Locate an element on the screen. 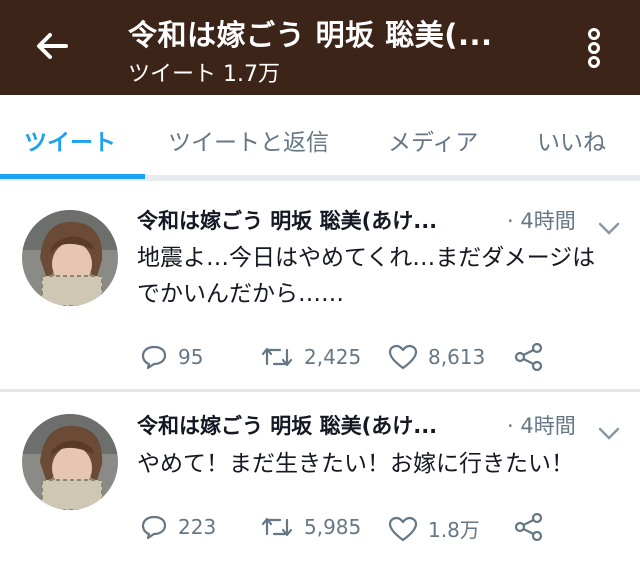 This screenshot has width=640, height=575. more-options-button is located at coordinates (594, 48).